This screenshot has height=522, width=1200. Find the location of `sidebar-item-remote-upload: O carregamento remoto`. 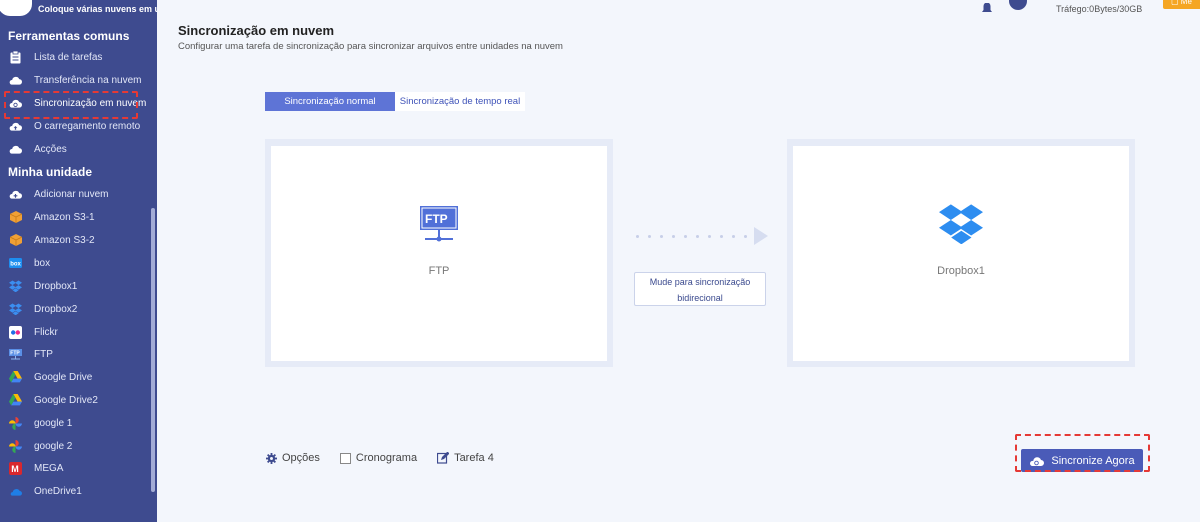

sidebar-item-remote-upload: O carregamento remoto is located at coordinates (78, 126).